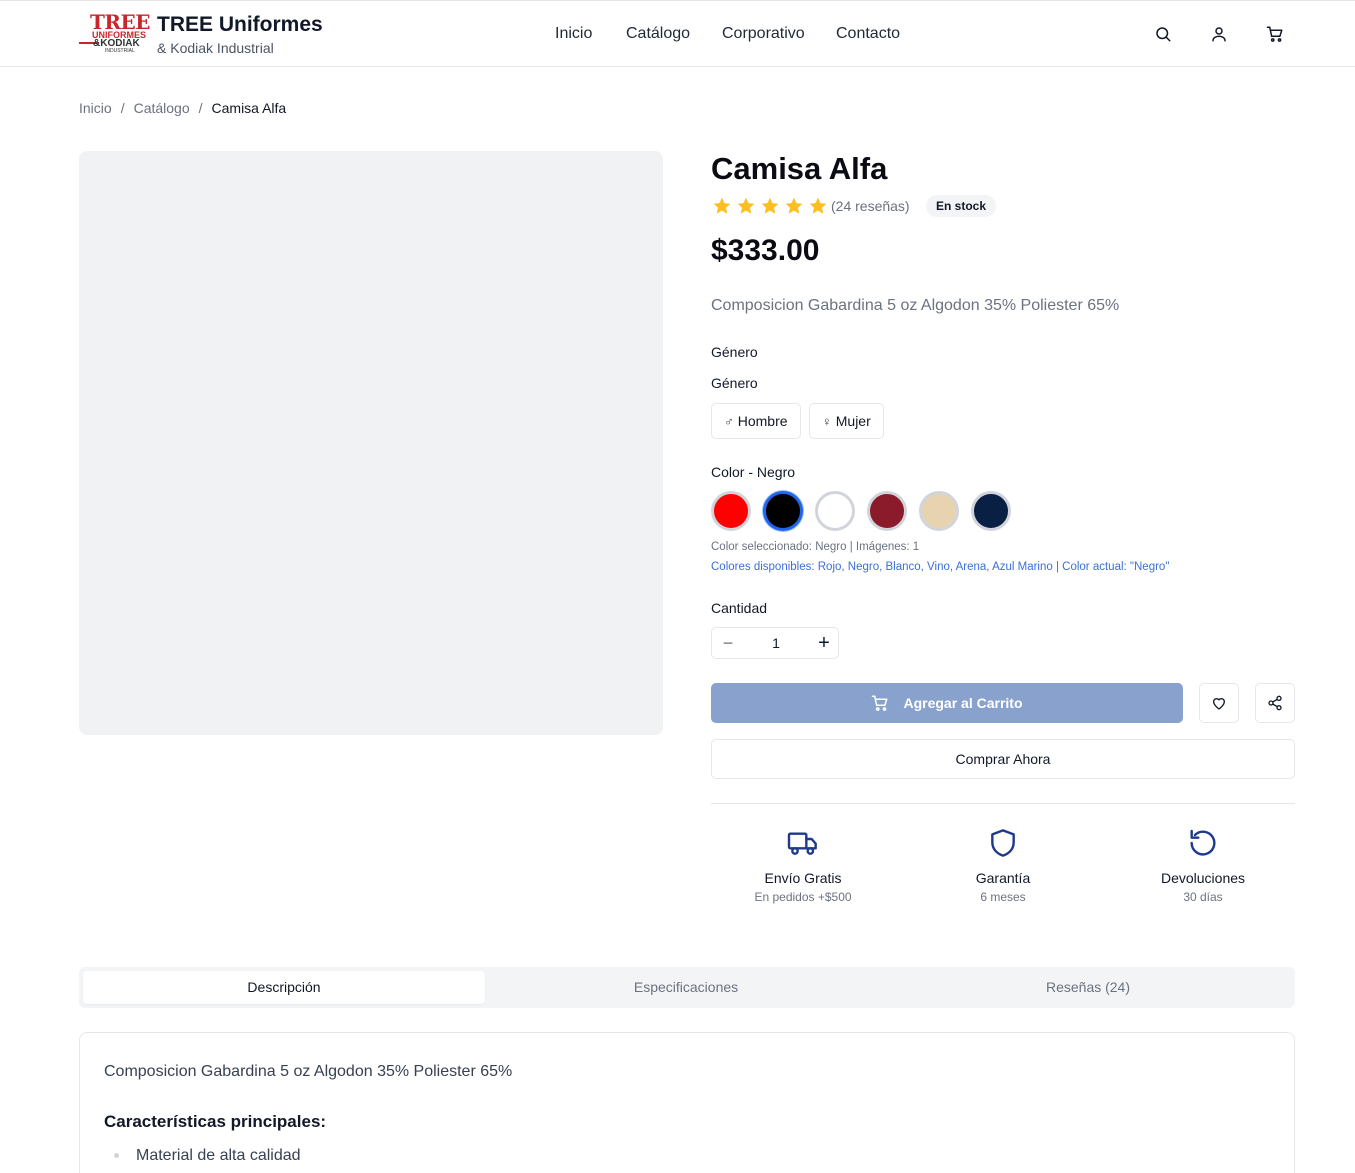 The width and height of the screenshot is (1355, 1173). I want to click on color-swatch-vino, so click(887, 511).